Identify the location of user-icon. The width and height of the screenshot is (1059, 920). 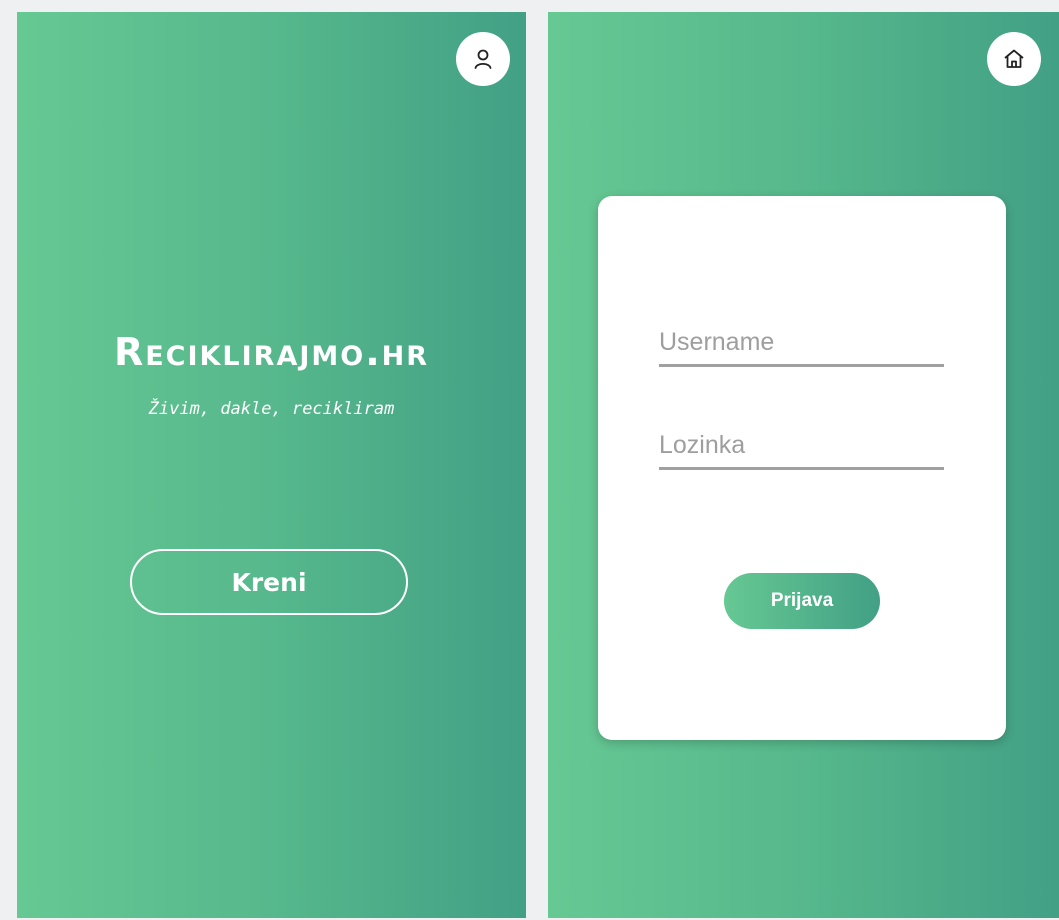
(483, 59).